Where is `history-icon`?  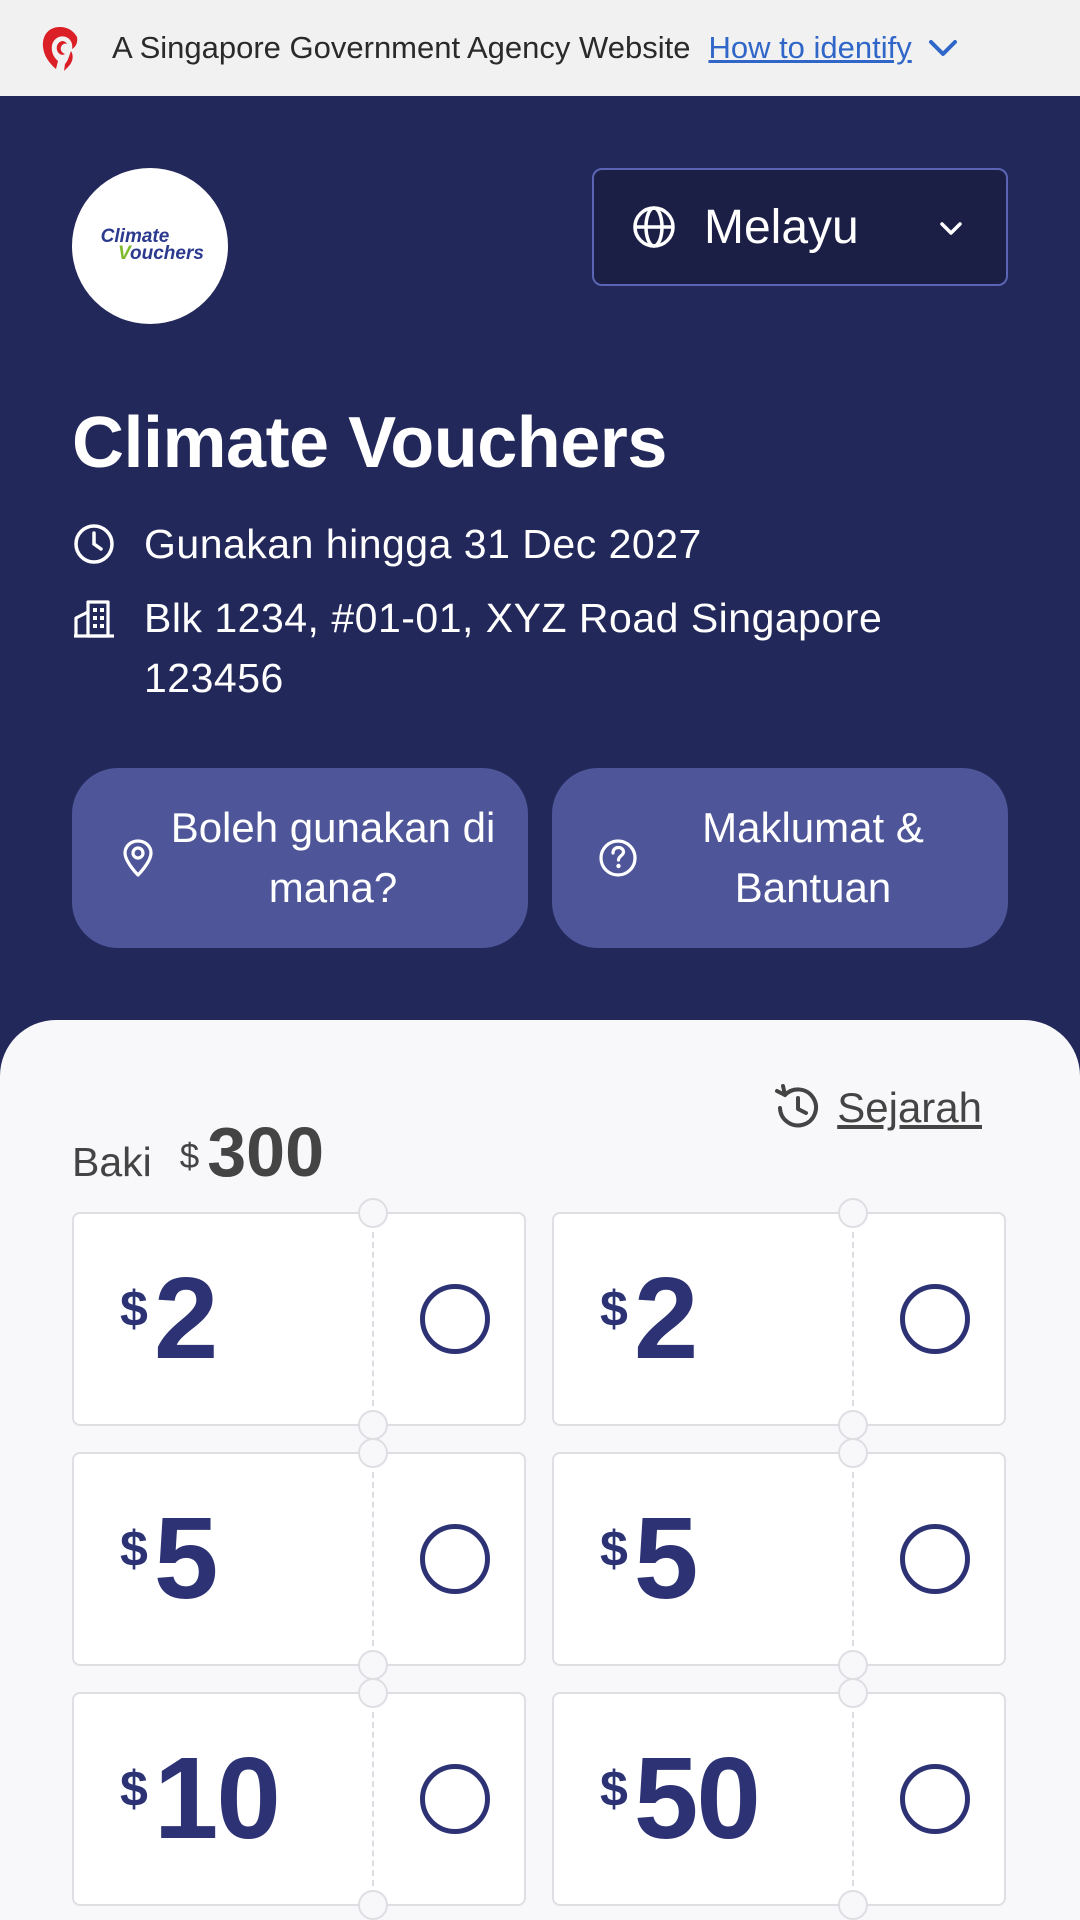
history-icon is located at coordinates (797, 1106).